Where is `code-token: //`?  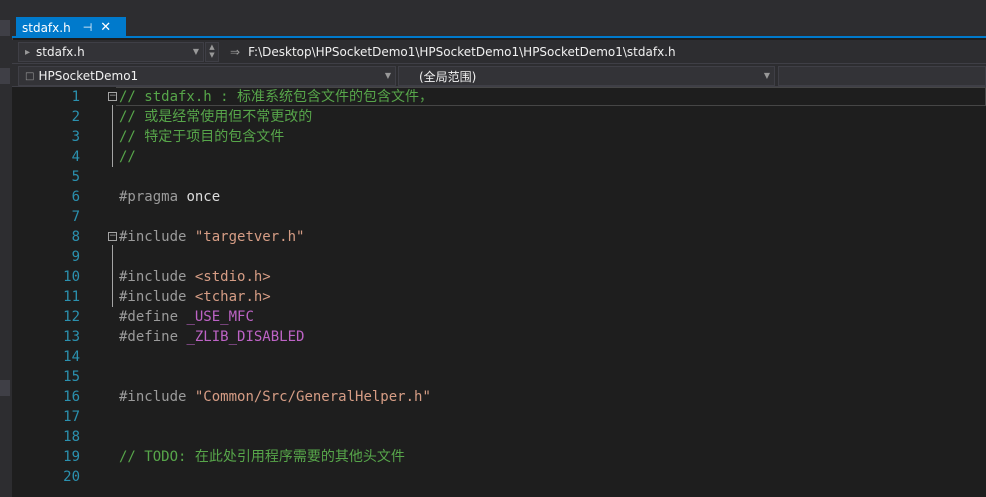 code-token: // is located at coordinates (127, 157).